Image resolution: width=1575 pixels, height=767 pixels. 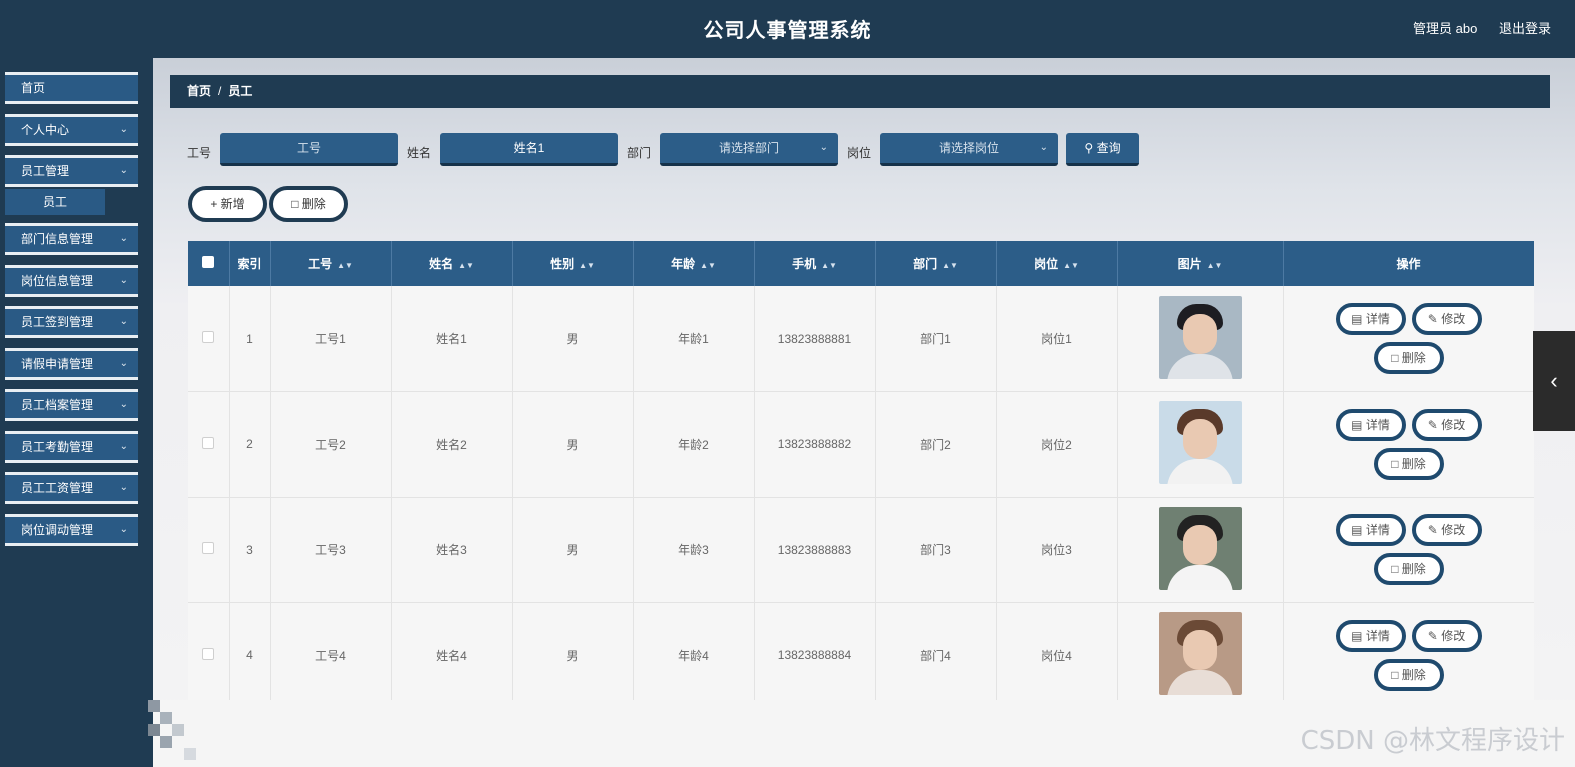 What do you see at coordinates (71, 322) in the screenshot?
I see `sidebar-item-sign-in: 员工签到管理 ⌄` at bounding box center [71, 322].